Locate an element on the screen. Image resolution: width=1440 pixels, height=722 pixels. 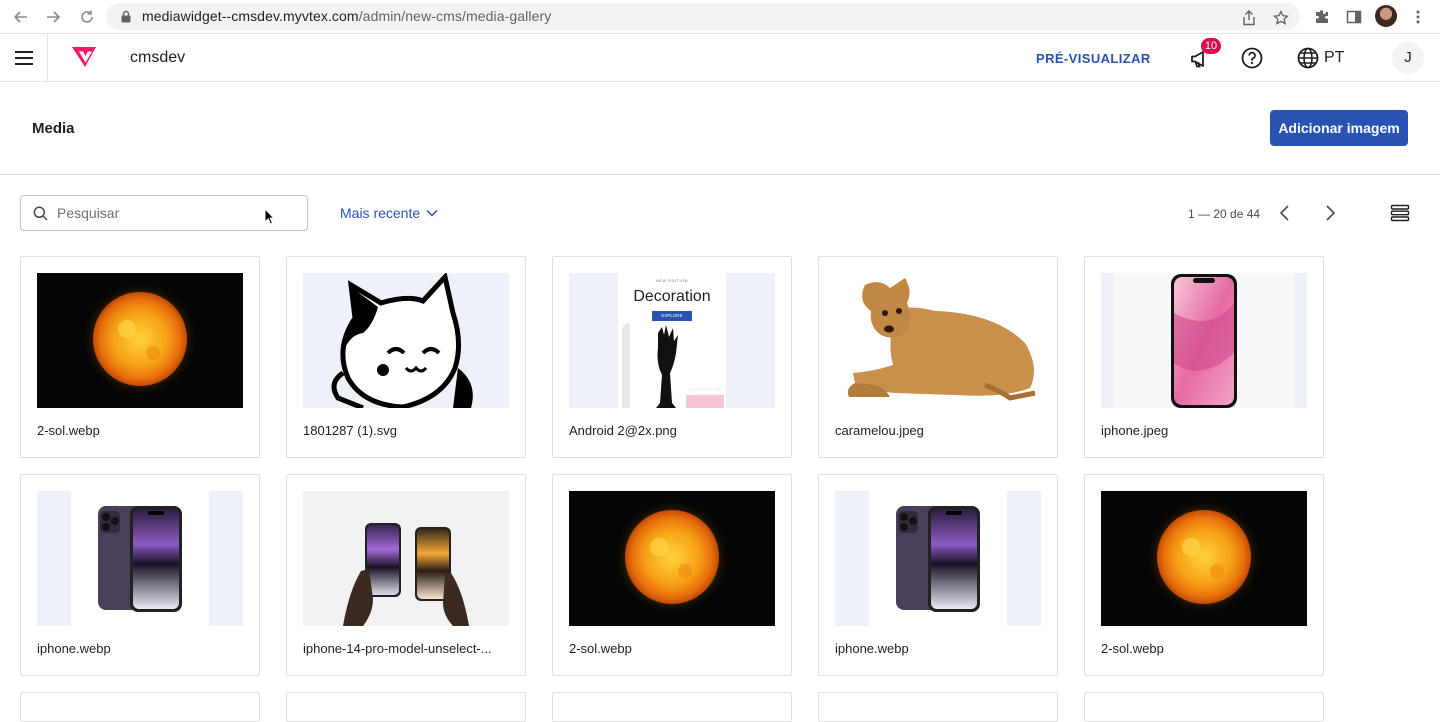
decoration-kicker: NEW EDITION is located at coordinates (672, 280).